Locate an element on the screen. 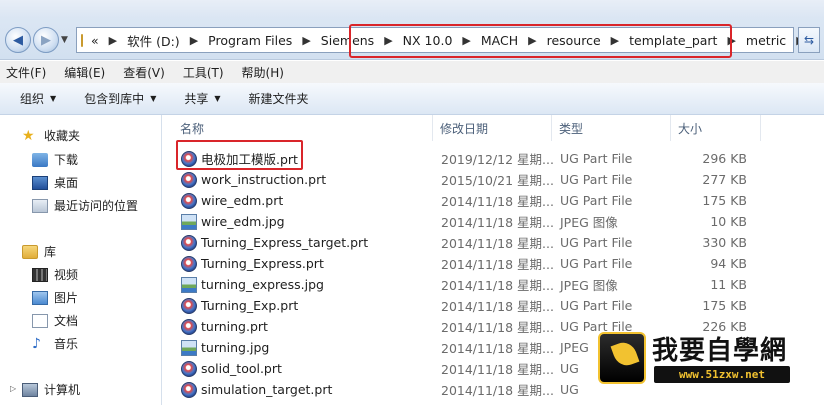 Image resolution: width=824 pixels, height=405 pixels. share-label: 共享 is located at coordinates (196, 99).